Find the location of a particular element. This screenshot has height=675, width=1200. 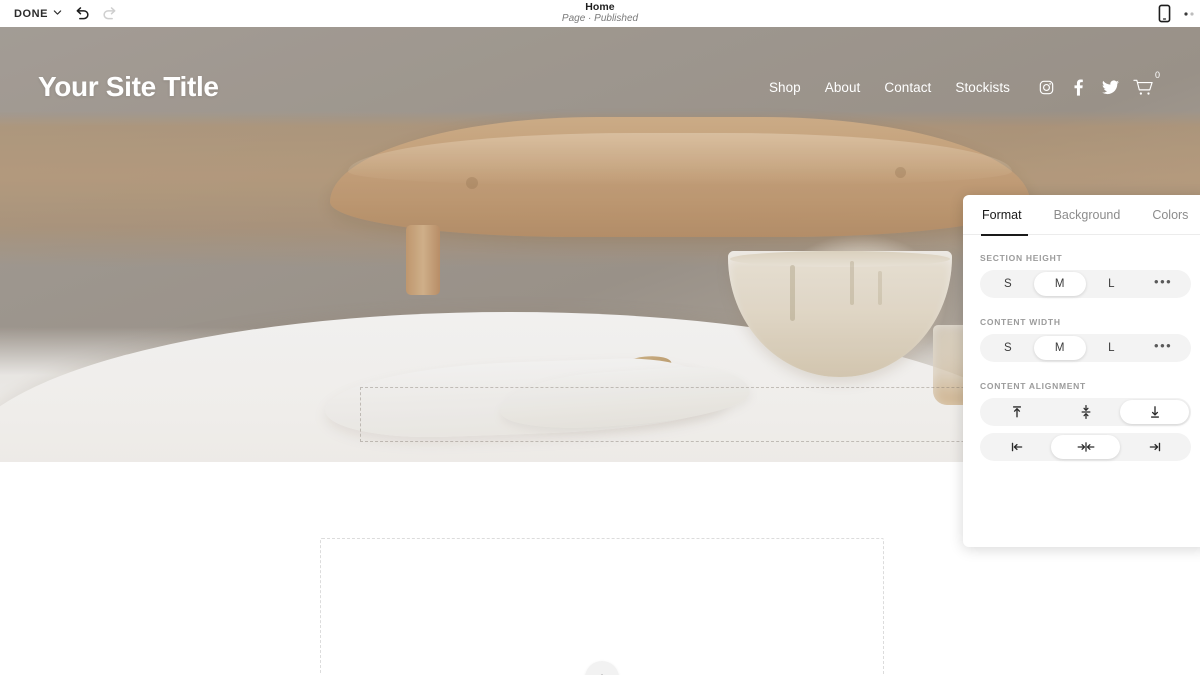

facebook-icon is located at coordinates (1078, 87).